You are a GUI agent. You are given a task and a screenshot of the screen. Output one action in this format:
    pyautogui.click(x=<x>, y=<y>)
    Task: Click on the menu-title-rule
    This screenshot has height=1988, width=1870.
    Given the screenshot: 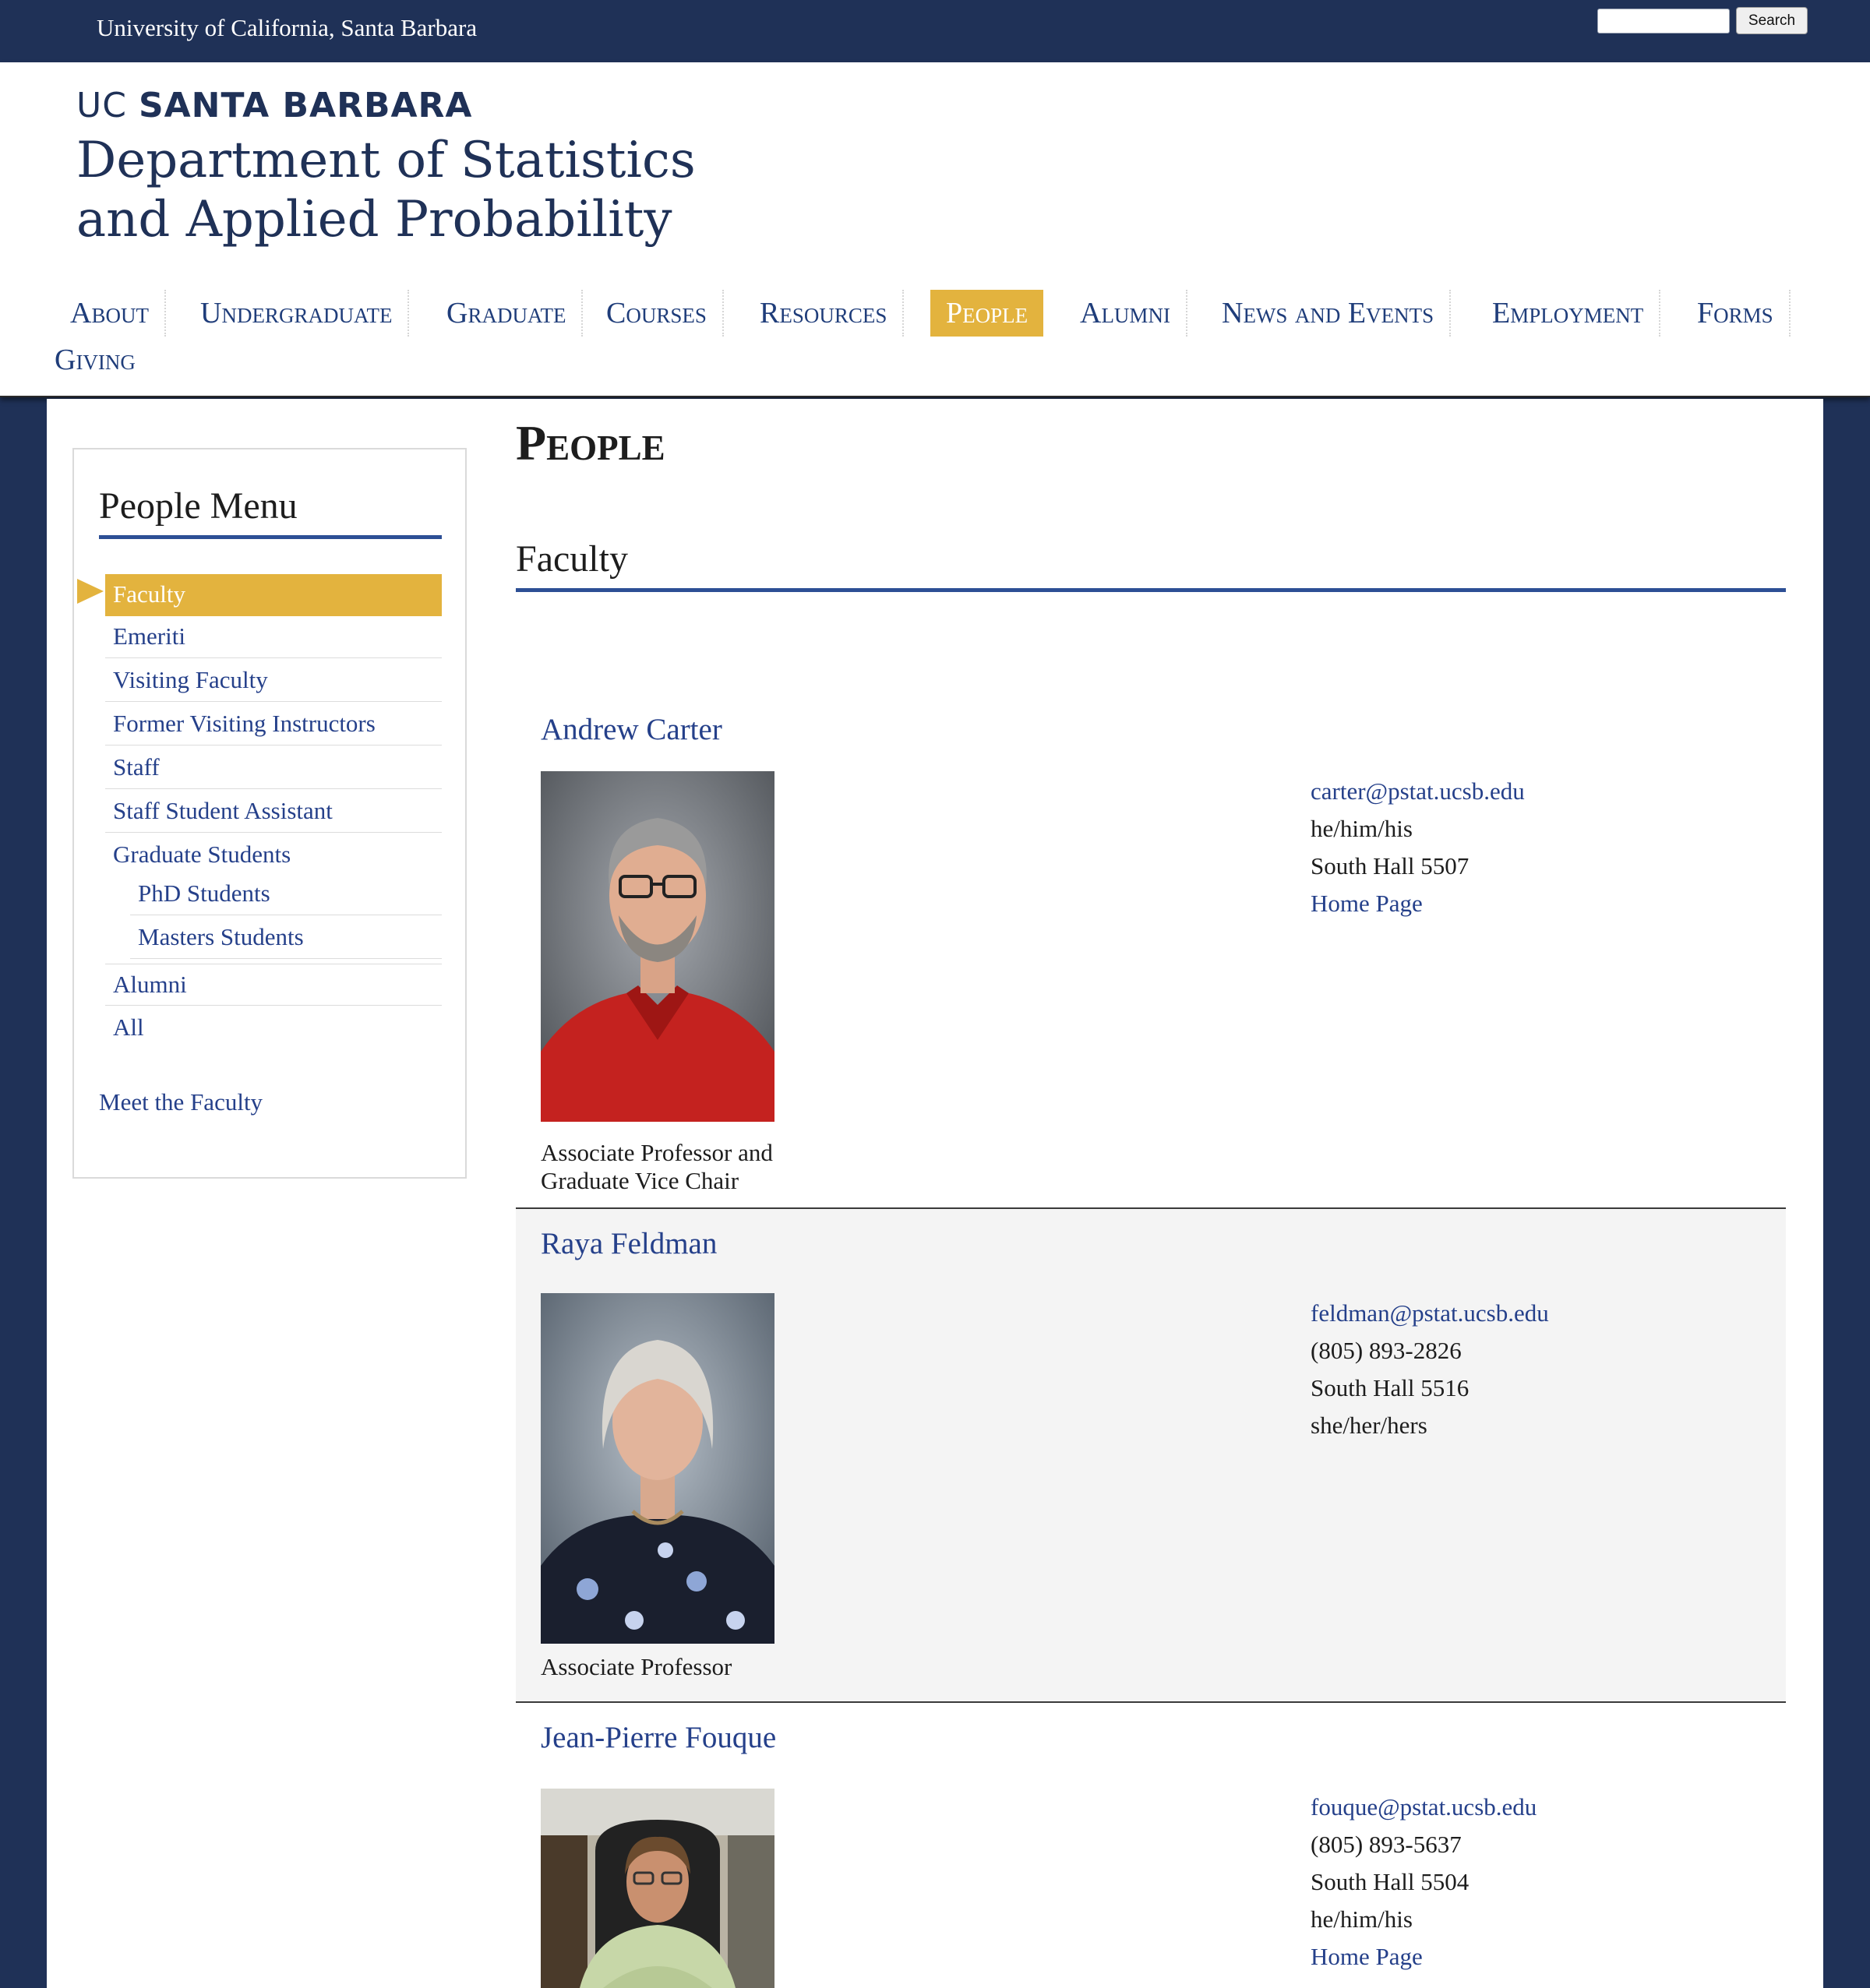 What is the action you would take?
    pyautogui.click(x=270, y=537)
    